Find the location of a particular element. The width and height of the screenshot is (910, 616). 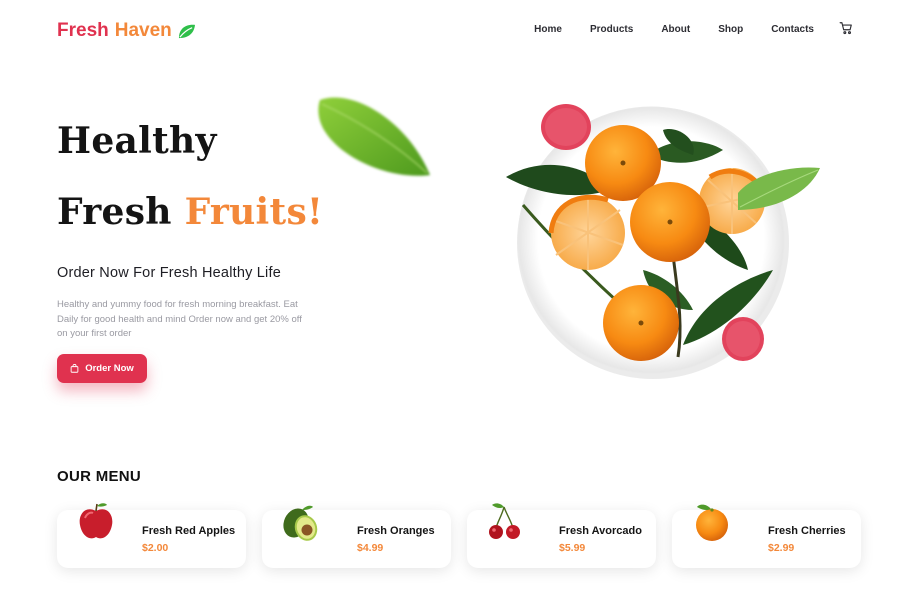

leaf-icon is located at coordinates (186, 31).